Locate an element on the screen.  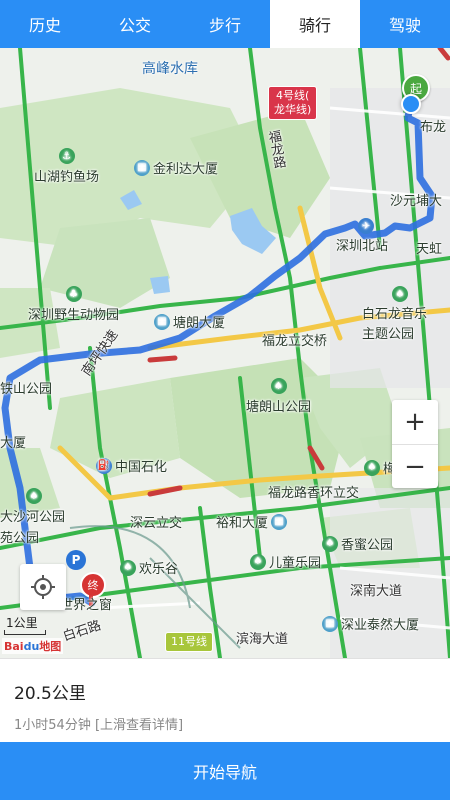
poi-xiangmi-park: ♠ 香蜜公园 is located at coordinates (357, 543).